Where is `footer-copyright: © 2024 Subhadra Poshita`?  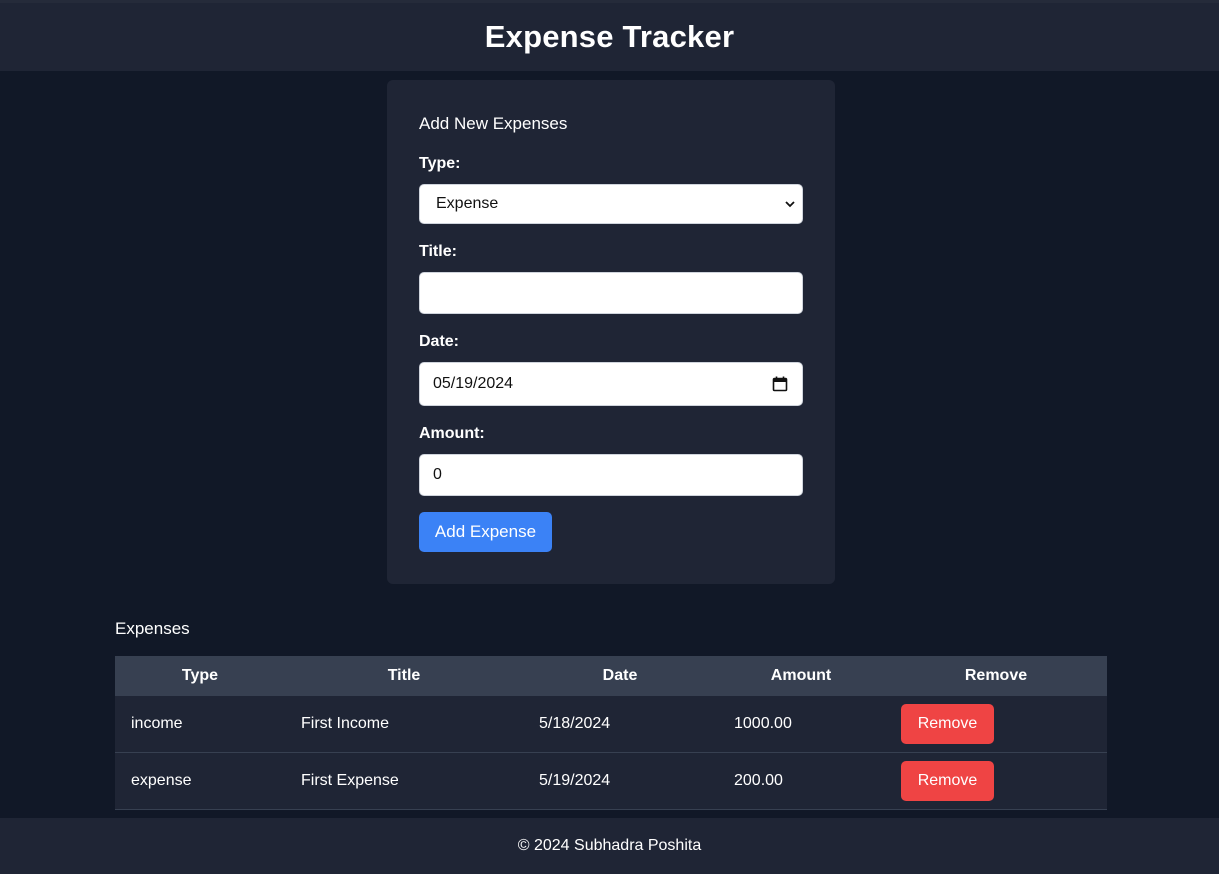
footer-copyright: © 2024 Subhadra Poshita is located at coordinates (609, 845).